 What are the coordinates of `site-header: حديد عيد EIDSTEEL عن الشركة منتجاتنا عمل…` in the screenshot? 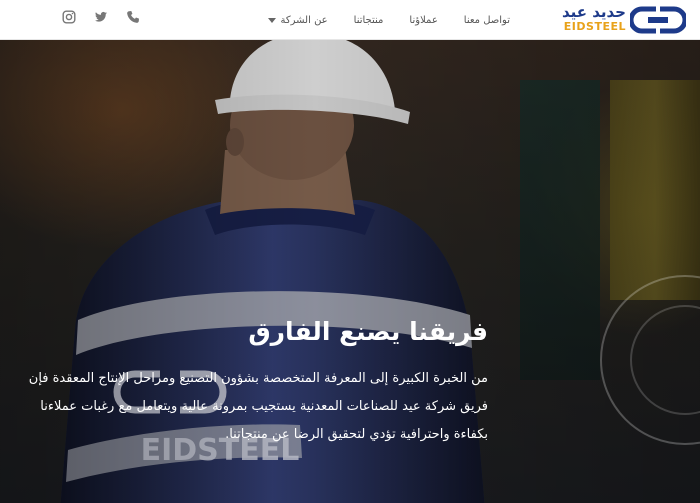 It's located at (350, 20).